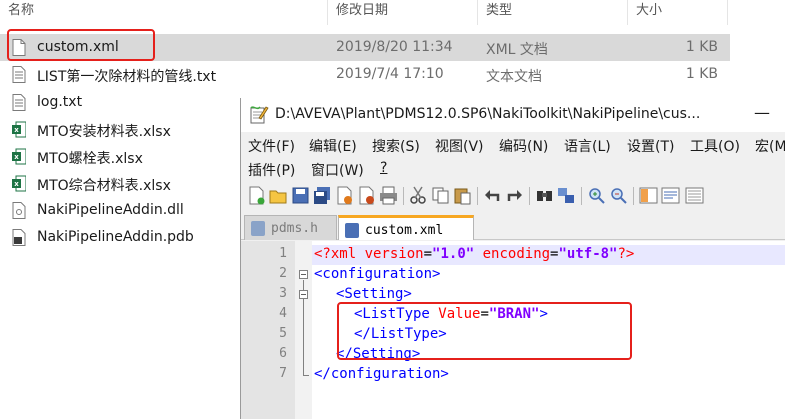  I want to click on show-all-chars-icon, so click(694, 195).